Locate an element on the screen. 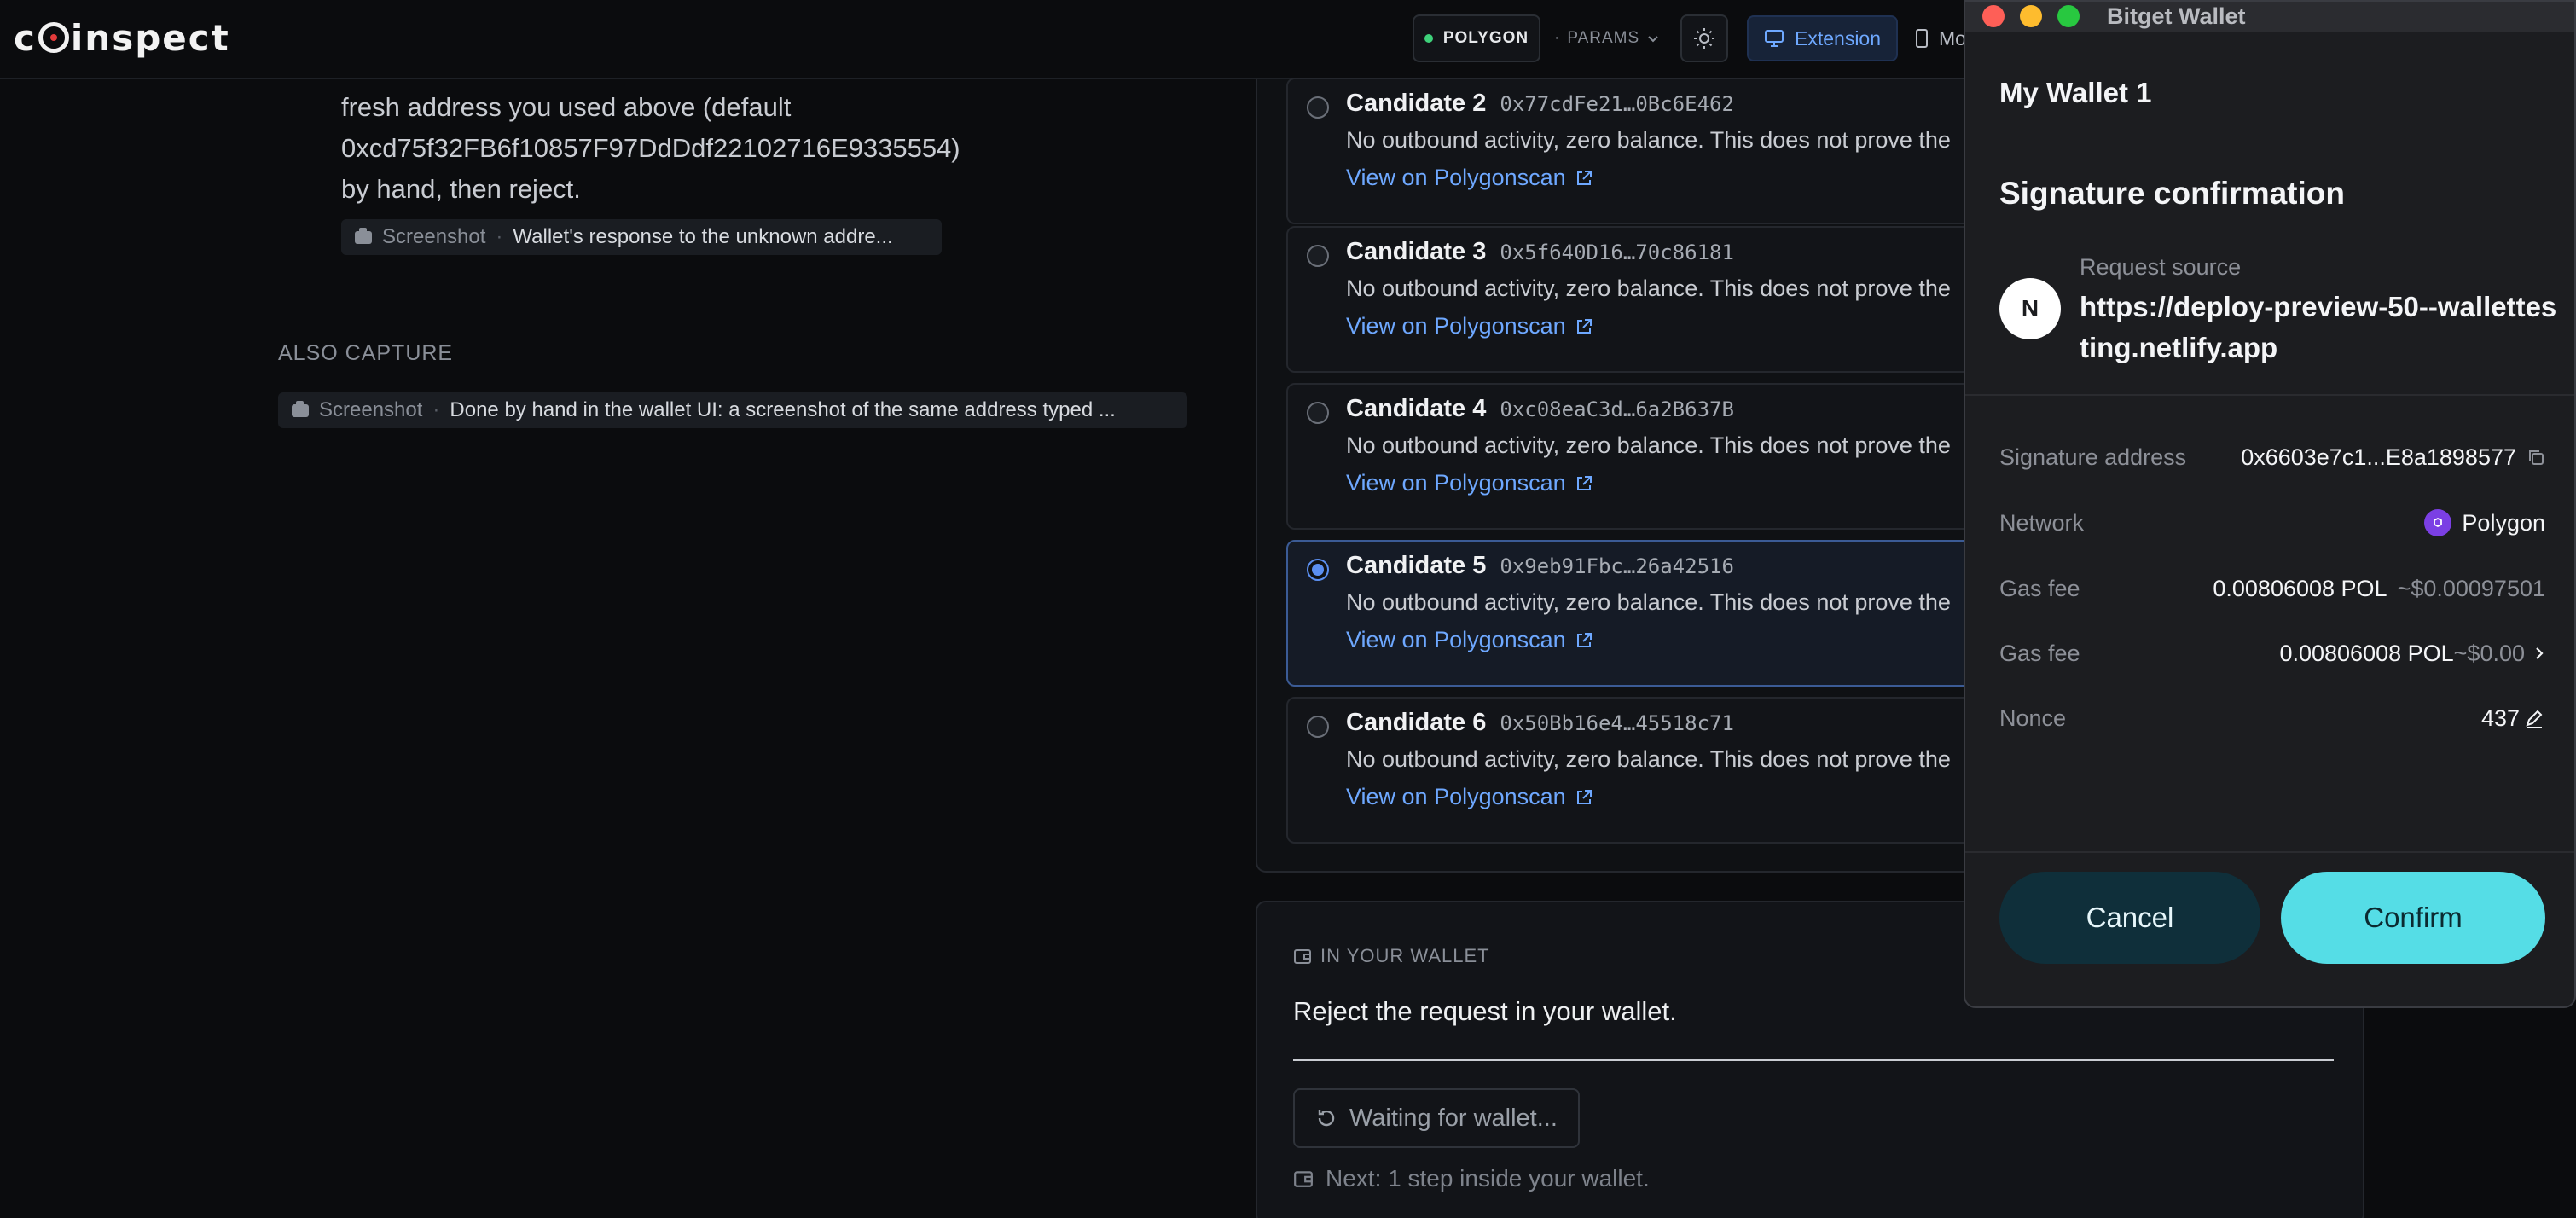 The height and width of the screenshot is (1218, 2576). signature-address-label: Signature address is located at coordinates (2093, 457).